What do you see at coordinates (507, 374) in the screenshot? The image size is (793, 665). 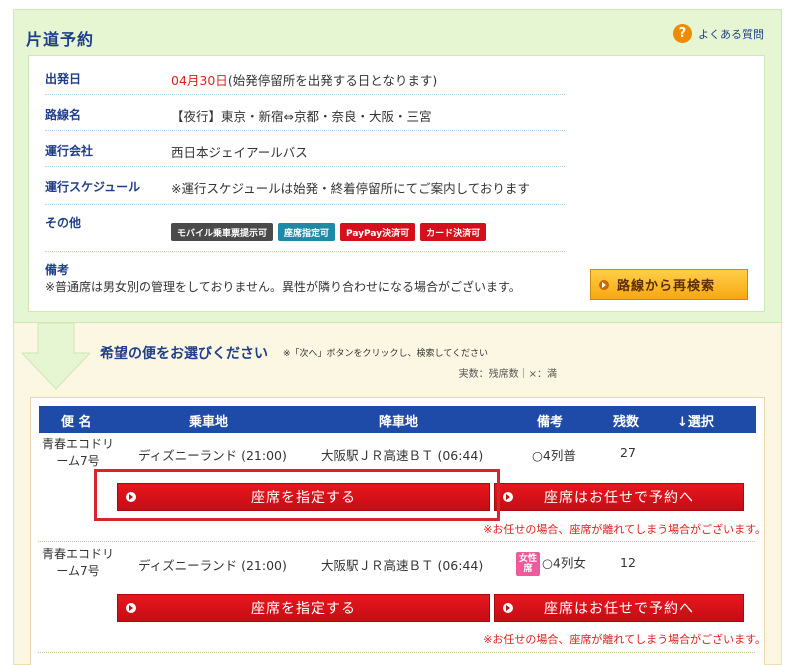 I see `seat-legend: 実数：残席数｜×：満` at bounding box center [507, 374].